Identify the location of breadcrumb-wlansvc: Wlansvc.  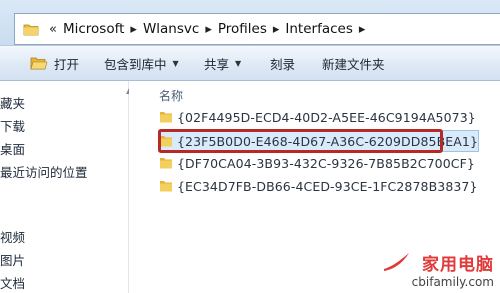
(171, 29).